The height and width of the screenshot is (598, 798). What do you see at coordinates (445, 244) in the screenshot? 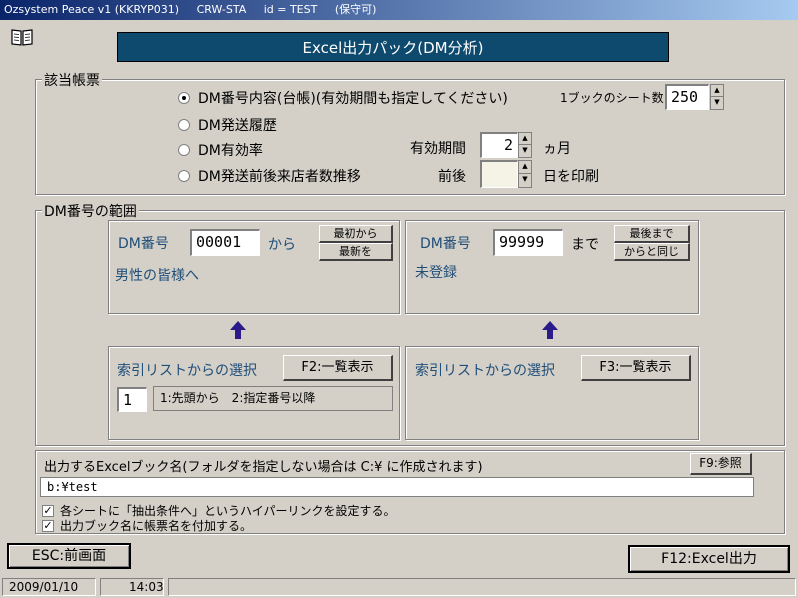
I see `to-dm-label: DM番号` at bounding box center [445, 244].